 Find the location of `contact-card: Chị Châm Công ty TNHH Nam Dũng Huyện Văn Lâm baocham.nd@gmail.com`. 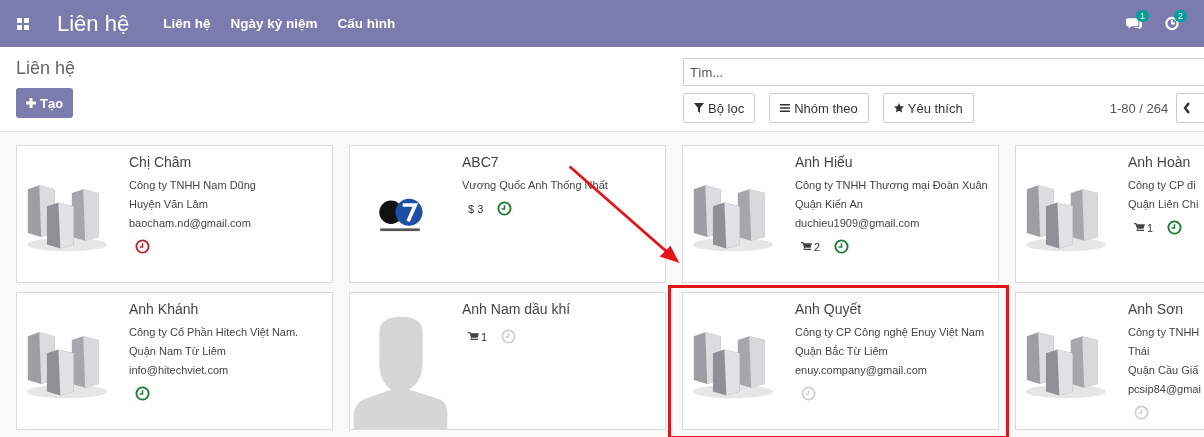

contact-card: Chị Châm Công ty TNHH Nam Dũng Huyện Văn Lâm baocham.nd@gmail.com is located at coordinates (174, 214).